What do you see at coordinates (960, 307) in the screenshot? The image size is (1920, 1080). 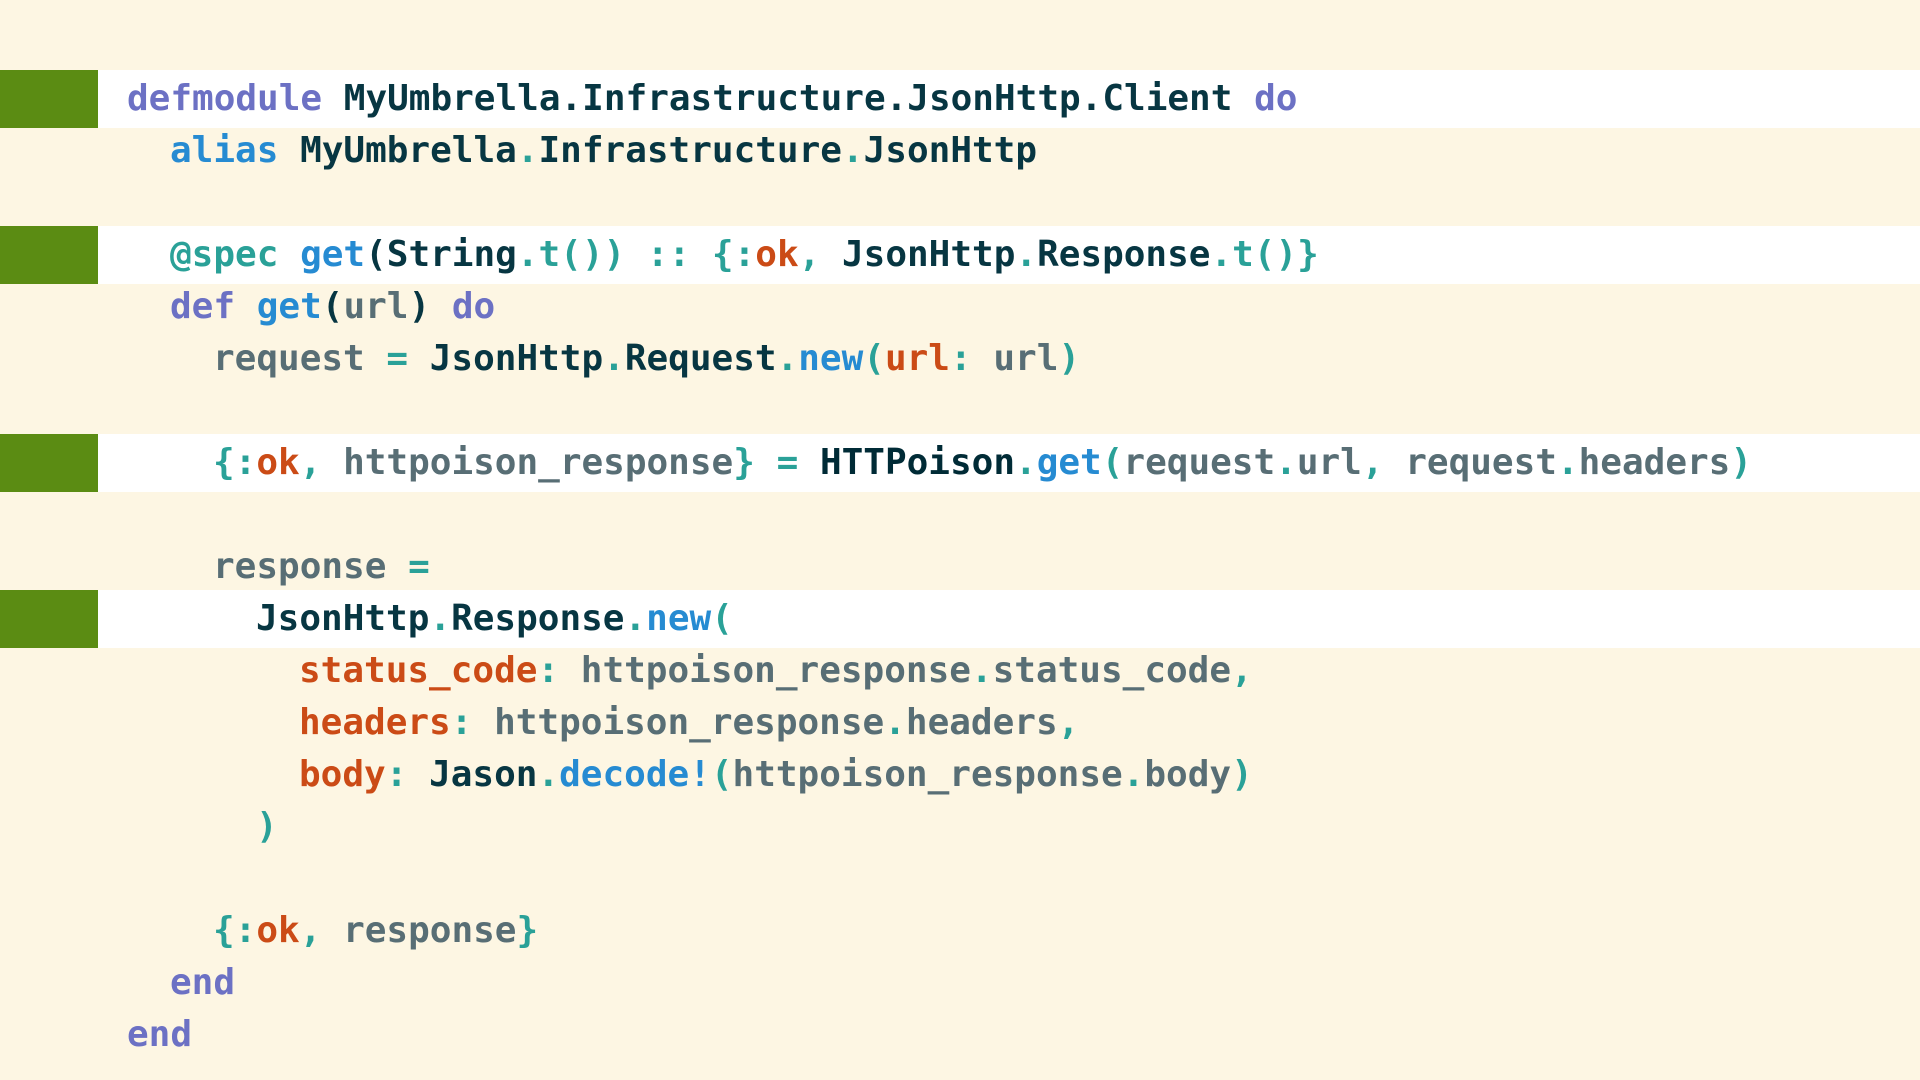 I see `code-line: def get(url) do` at bounding box center [960, 307].